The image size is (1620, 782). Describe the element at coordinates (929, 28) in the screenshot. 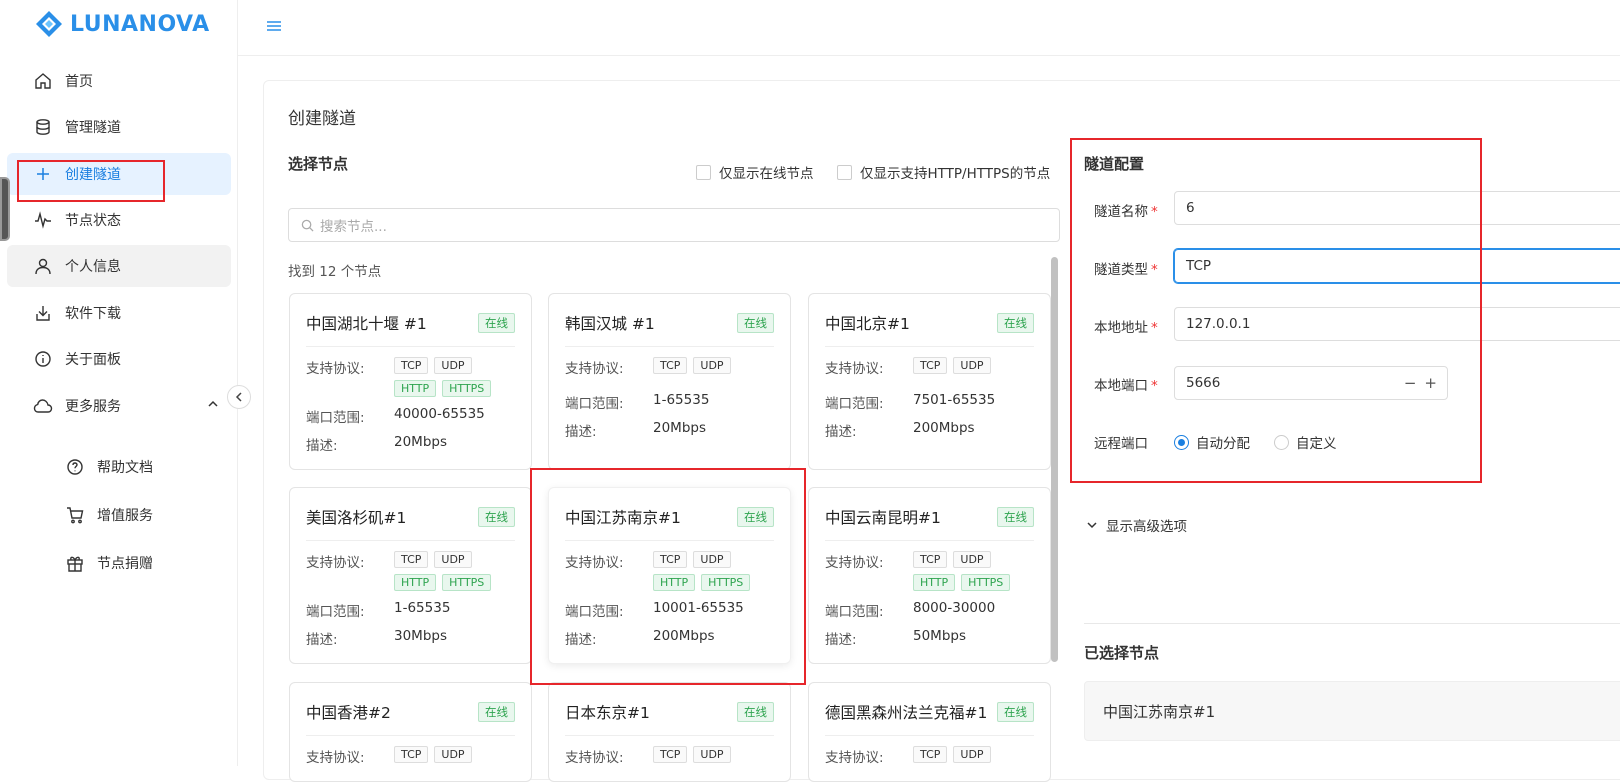

I see `topbar` at that location.